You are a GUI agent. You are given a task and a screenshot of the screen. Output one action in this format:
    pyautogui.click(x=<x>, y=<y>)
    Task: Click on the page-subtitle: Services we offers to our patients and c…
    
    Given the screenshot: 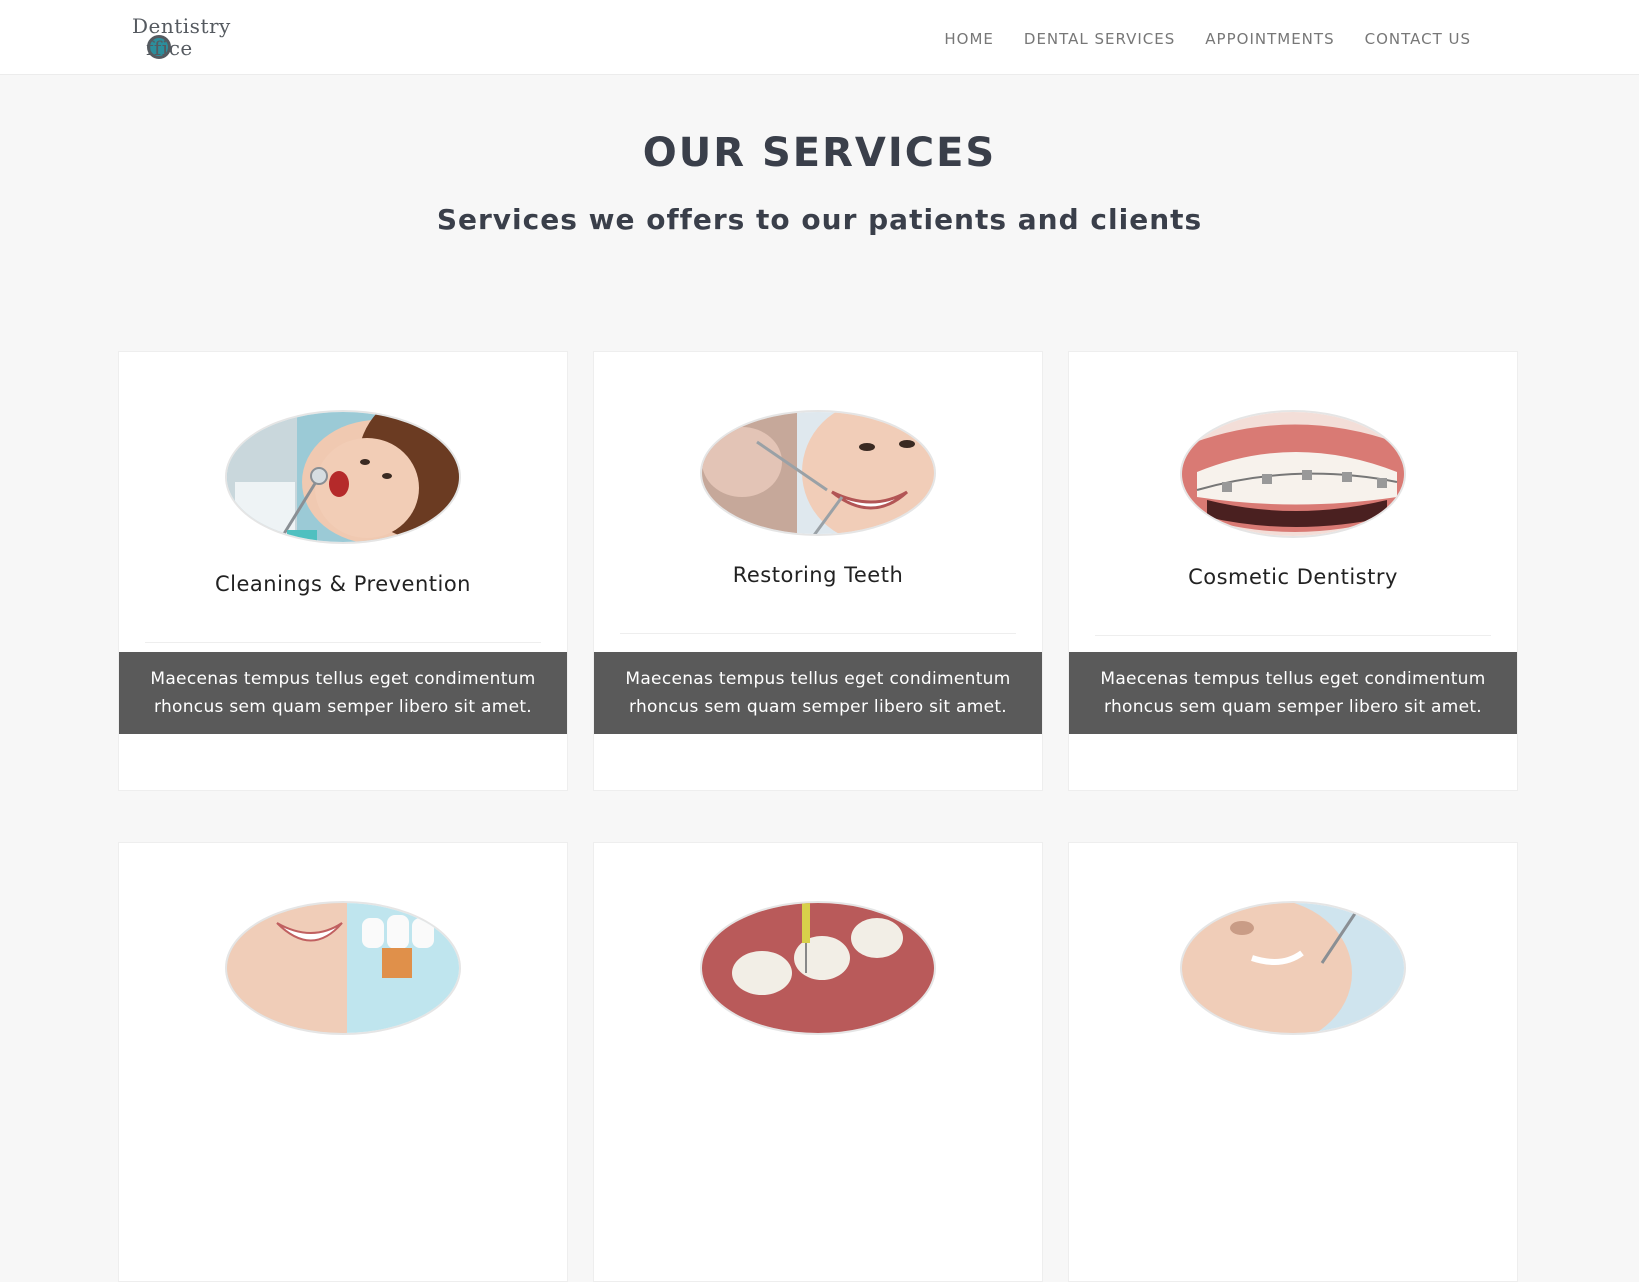 What is the action you would take?
    pyautogui.click(x=819, y=219)
    